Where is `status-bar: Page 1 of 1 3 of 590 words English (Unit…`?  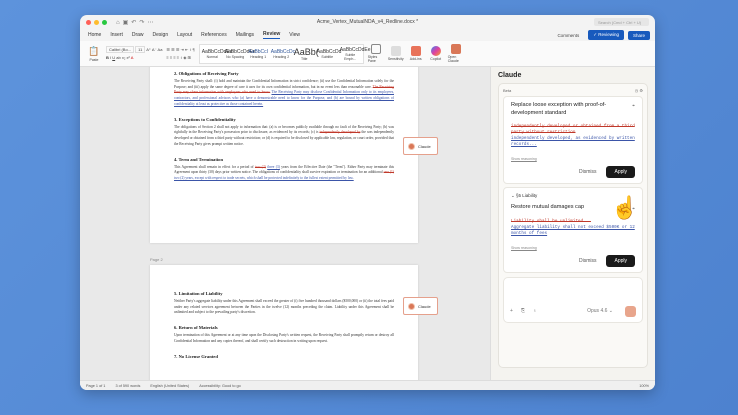 status-bar: Page 1 of 1 3 of 590 words English (Unit… is located at coordinates (367, 385).